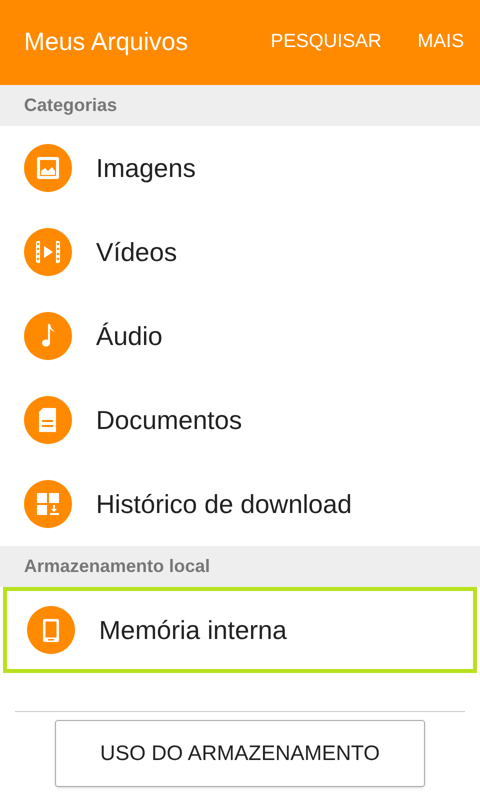  What do you see at coordinates (136, 252) in the screenshot?
I see `item-label: Vídeos` at bounding box center [136, 252].